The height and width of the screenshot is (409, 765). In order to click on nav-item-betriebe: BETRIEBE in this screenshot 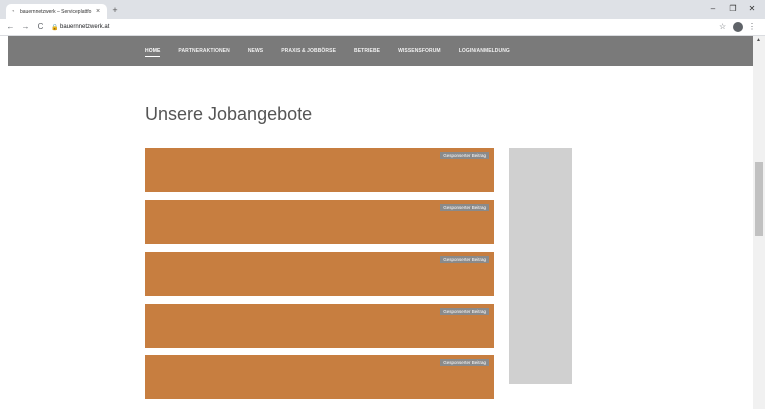, I will do `click(367, 51)`.